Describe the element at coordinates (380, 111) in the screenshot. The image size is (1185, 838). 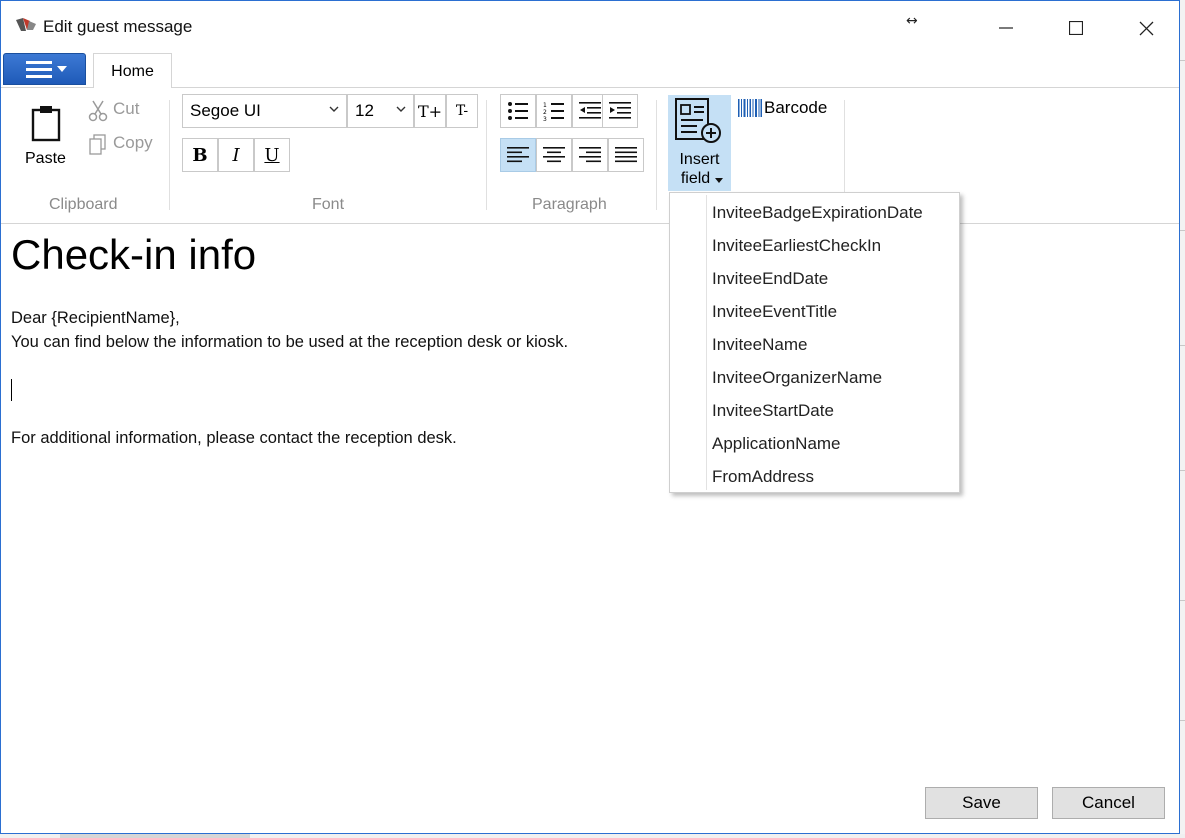
I see `font-size-select: 12` at that location.